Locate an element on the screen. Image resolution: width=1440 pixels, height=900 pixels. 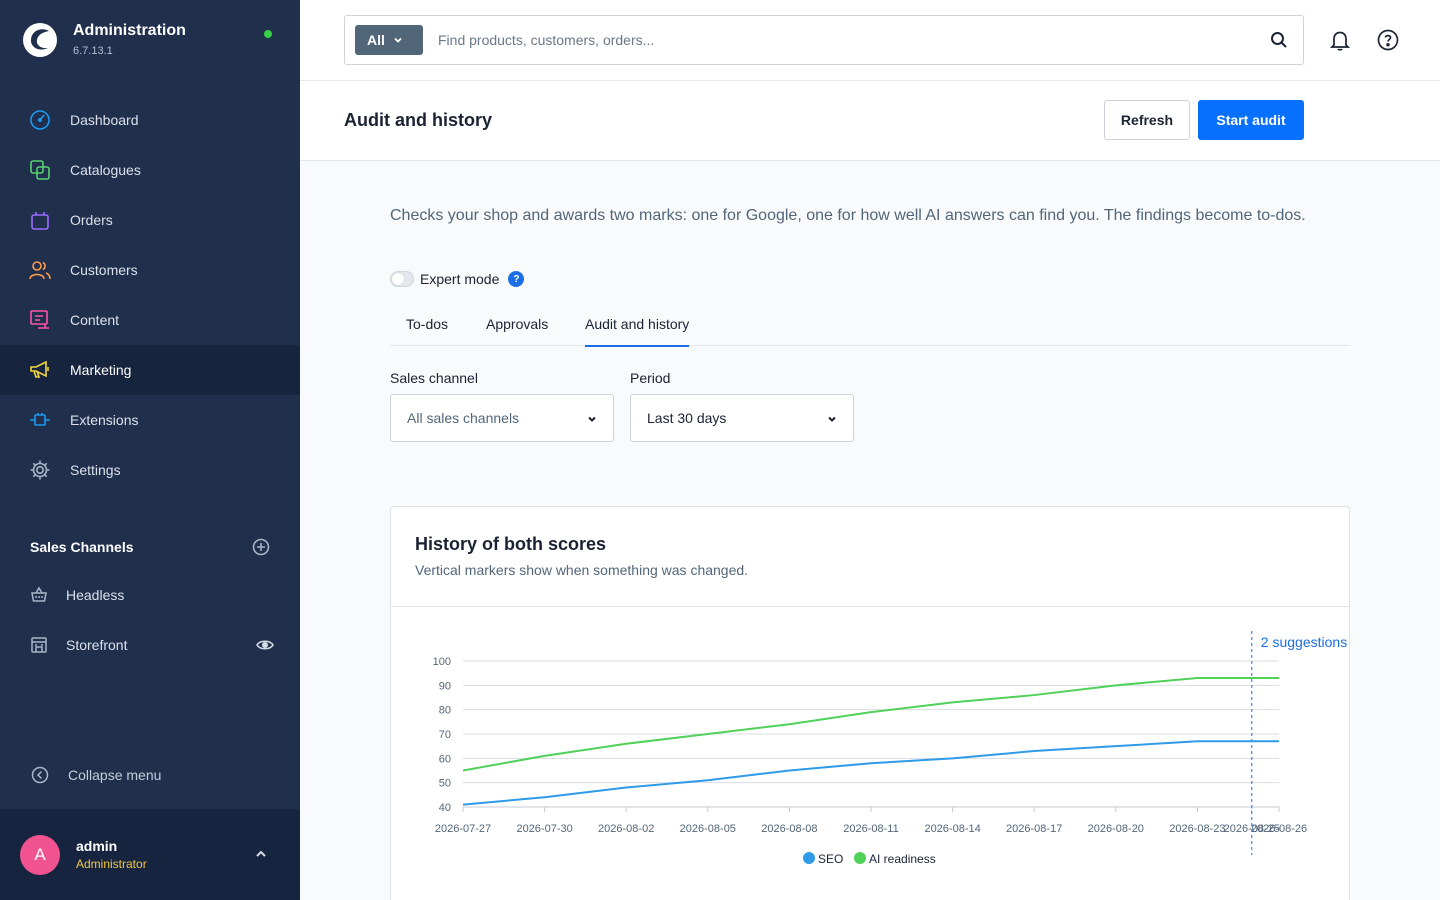
bell-icon is located at coordinates (1340, 40).